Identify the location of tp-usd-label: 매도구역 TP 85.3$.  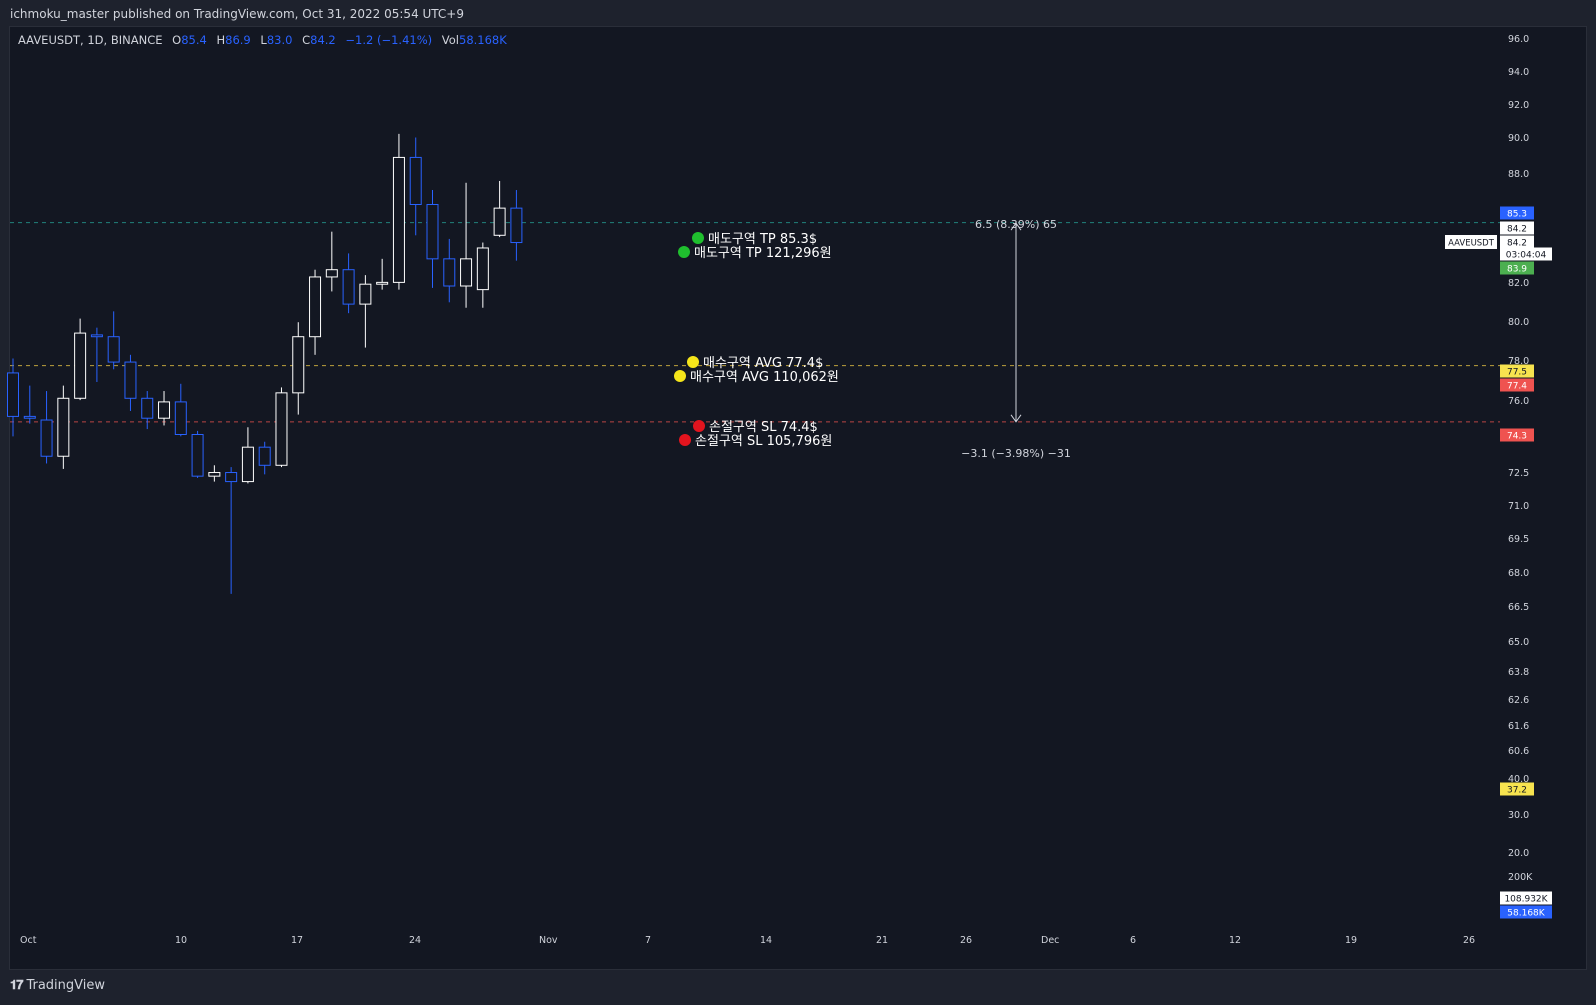
(762, 239).